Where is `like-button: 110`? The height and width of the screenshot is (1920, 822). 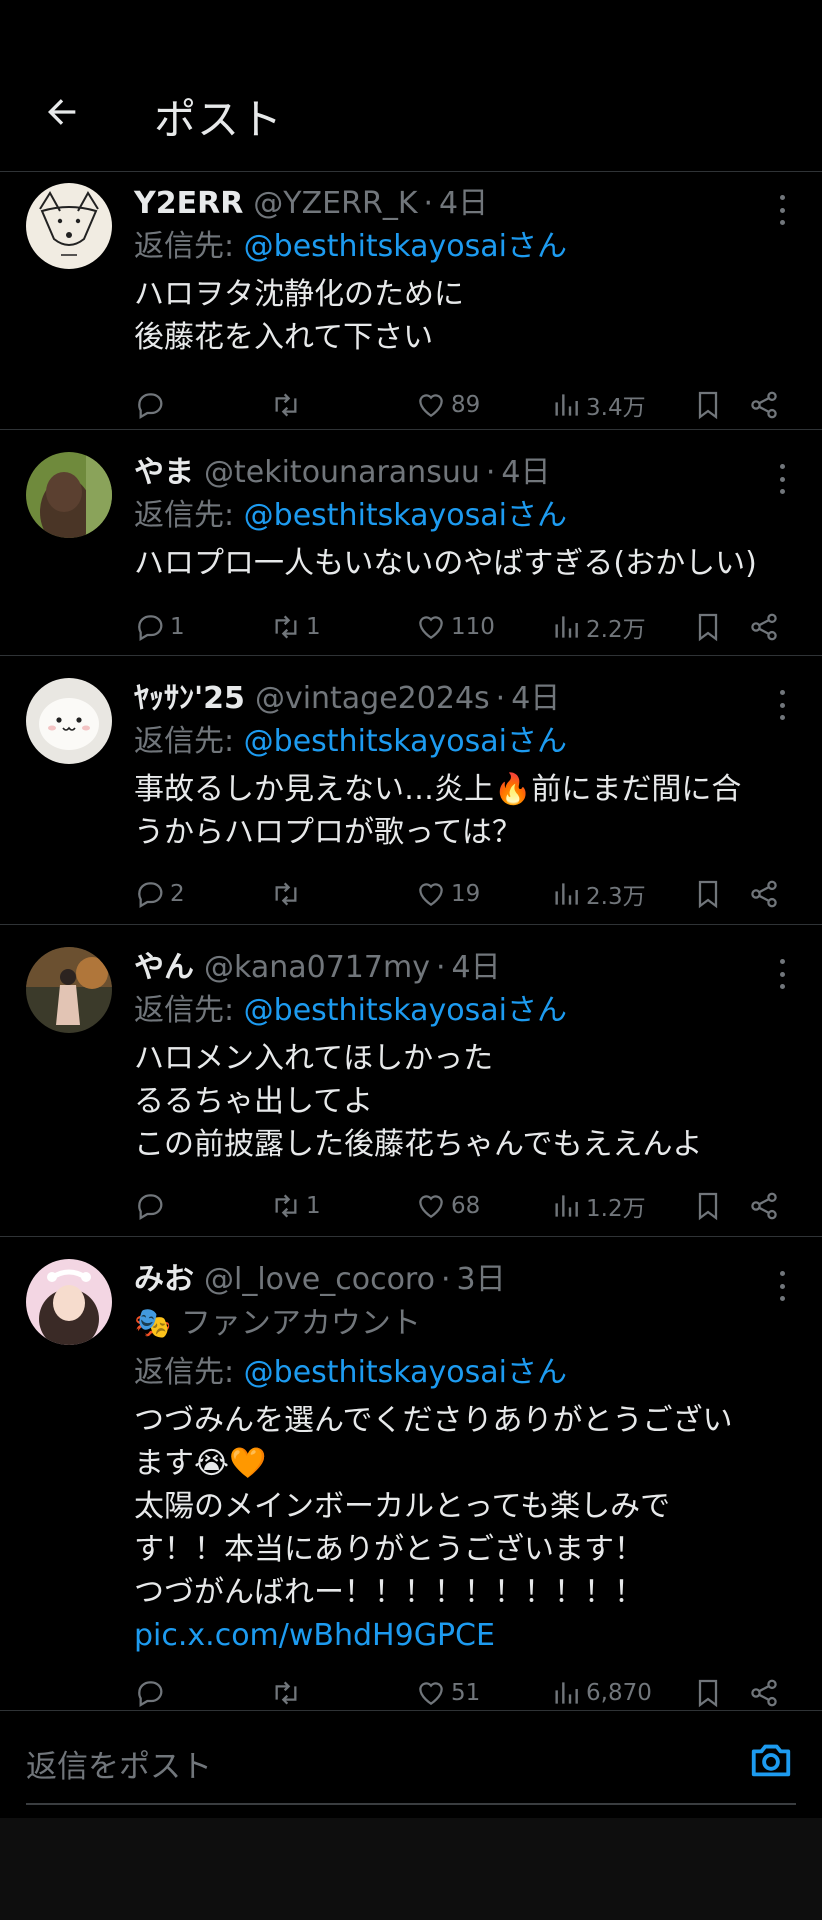 like-button: 110 is located at coordinates (455, 627).